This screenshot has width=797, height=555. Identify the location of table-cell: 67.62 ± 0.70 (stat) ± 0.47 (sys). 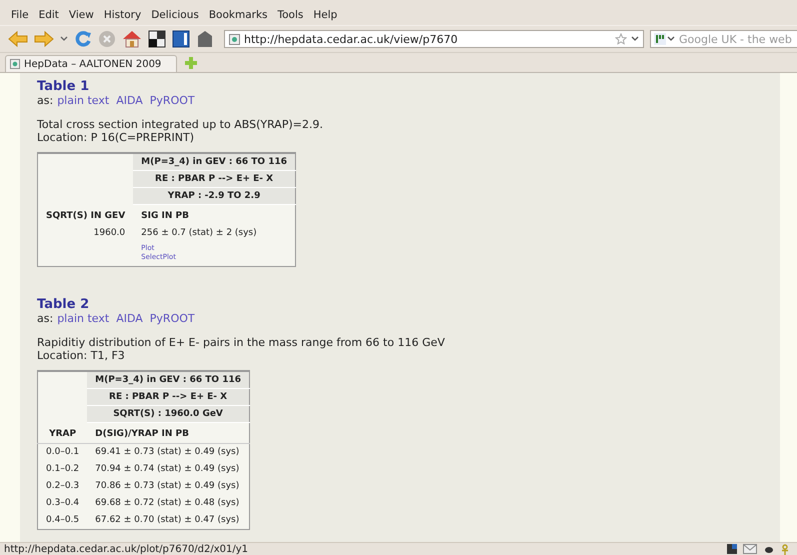
(168, 521).